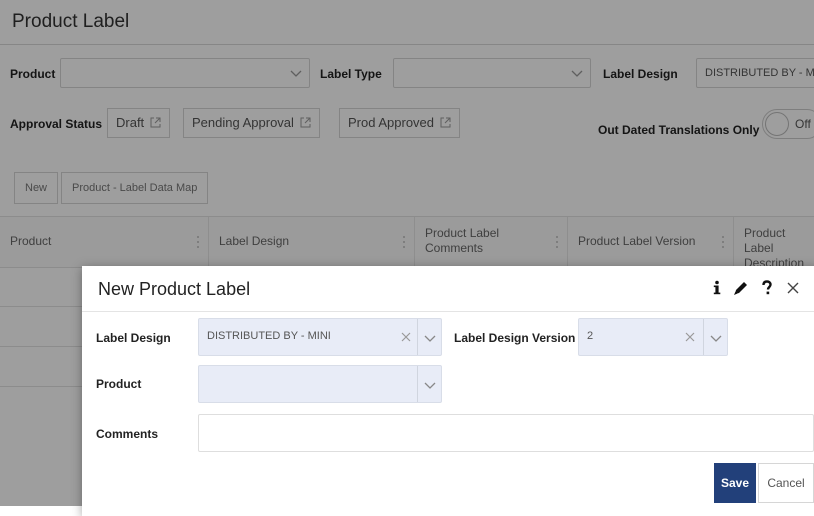 The image size is (814, 516). I want to click on label-design-value: DISTRIBUTED BY - MINI, so click(269, 336).